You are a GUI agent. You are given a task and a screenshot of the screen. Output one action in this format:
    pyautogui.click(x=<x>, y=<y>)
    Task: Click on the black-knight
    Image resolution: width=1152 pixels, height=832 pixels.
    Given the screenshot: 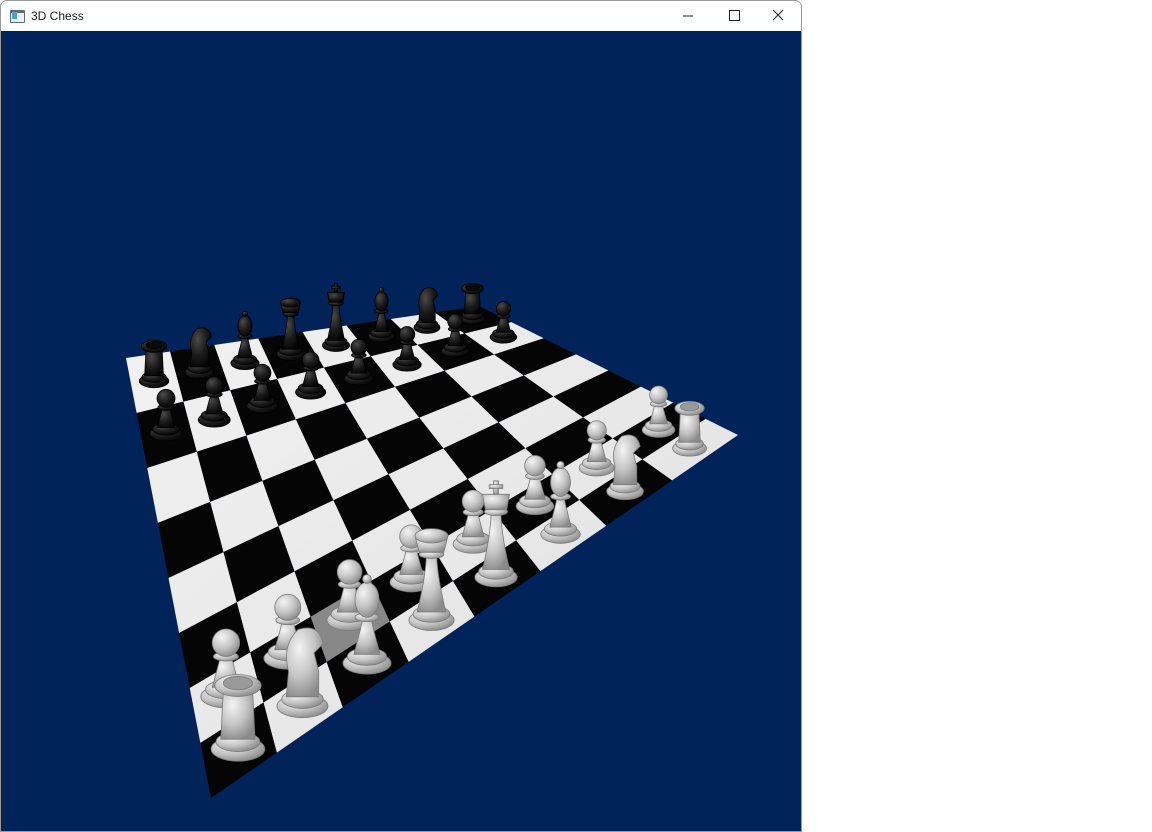 What is the action you would take?
    pyautogui.click(x=427, y=310)
    